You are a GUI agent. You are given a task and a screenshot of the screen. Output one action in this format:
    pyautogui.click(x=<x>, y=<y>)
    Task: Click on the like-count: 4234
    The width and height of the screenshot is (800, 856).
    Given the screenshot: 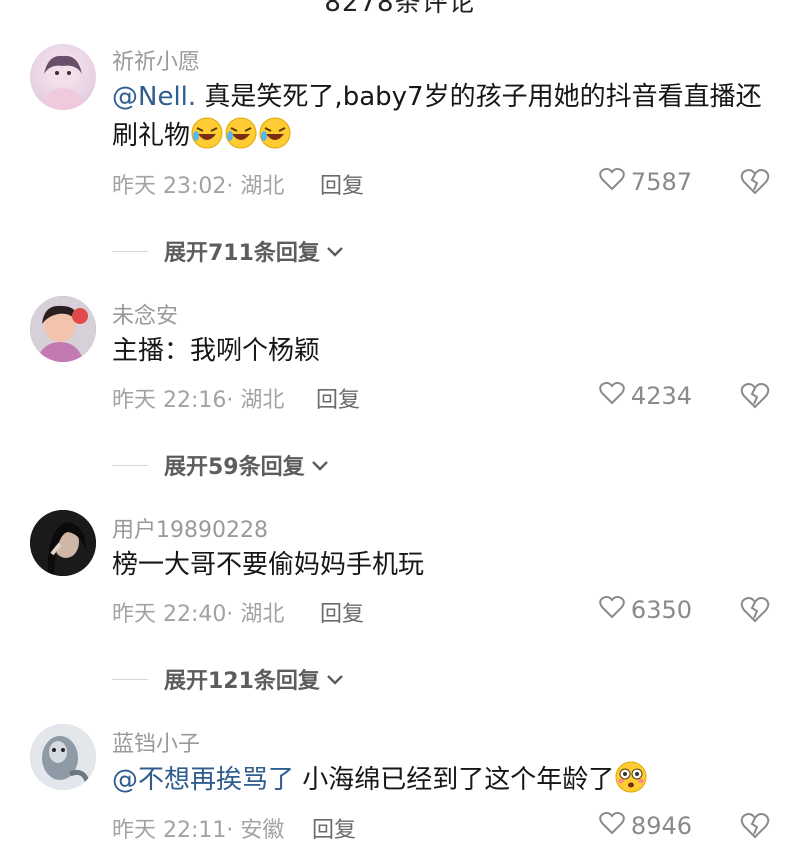 What is the action you would take?
    pyautogui.click(x=661, y=396)
    